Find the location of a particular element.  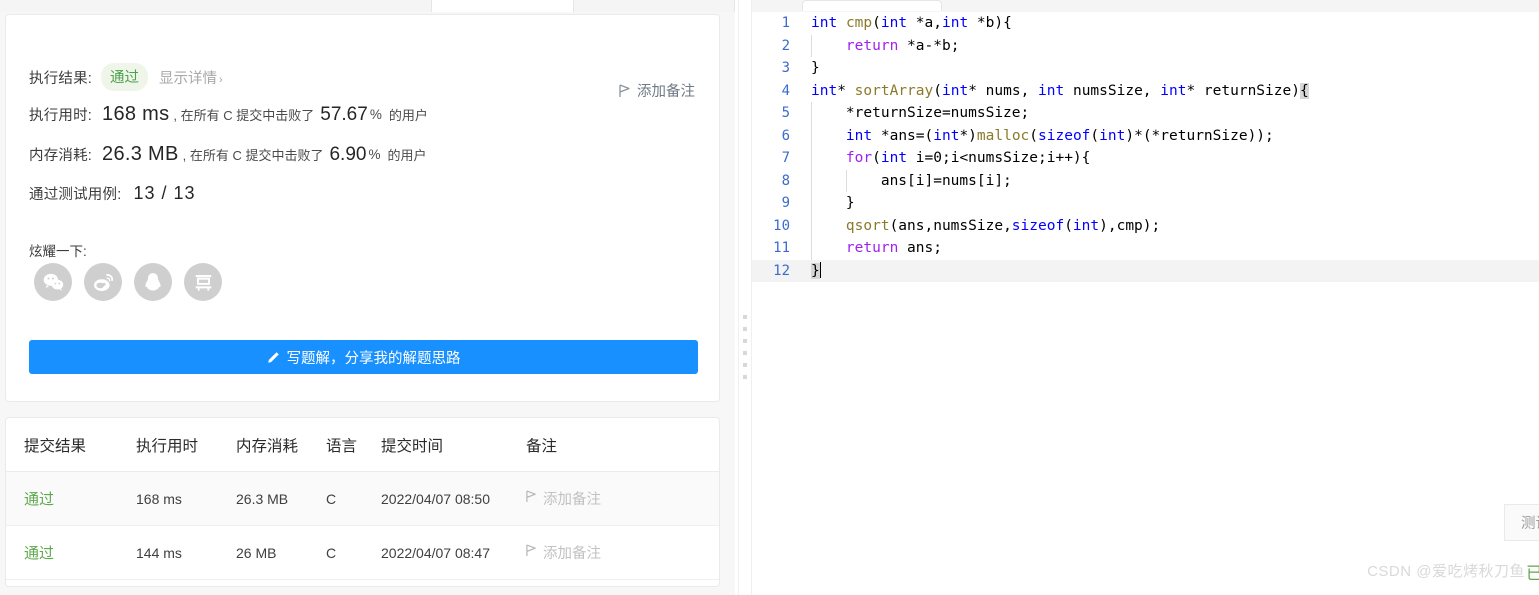

cell-runtime-1: 144 ms is located at coordinates (186, 552).